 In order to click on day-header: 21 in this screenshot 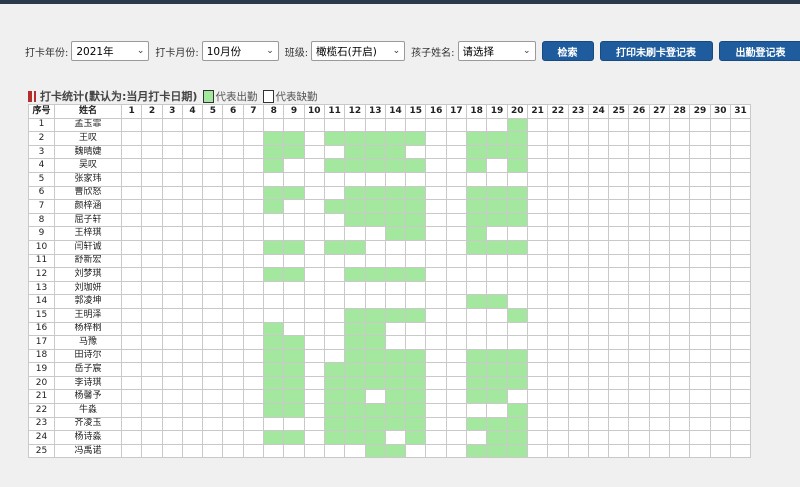, I will do `click(537, 111)`.